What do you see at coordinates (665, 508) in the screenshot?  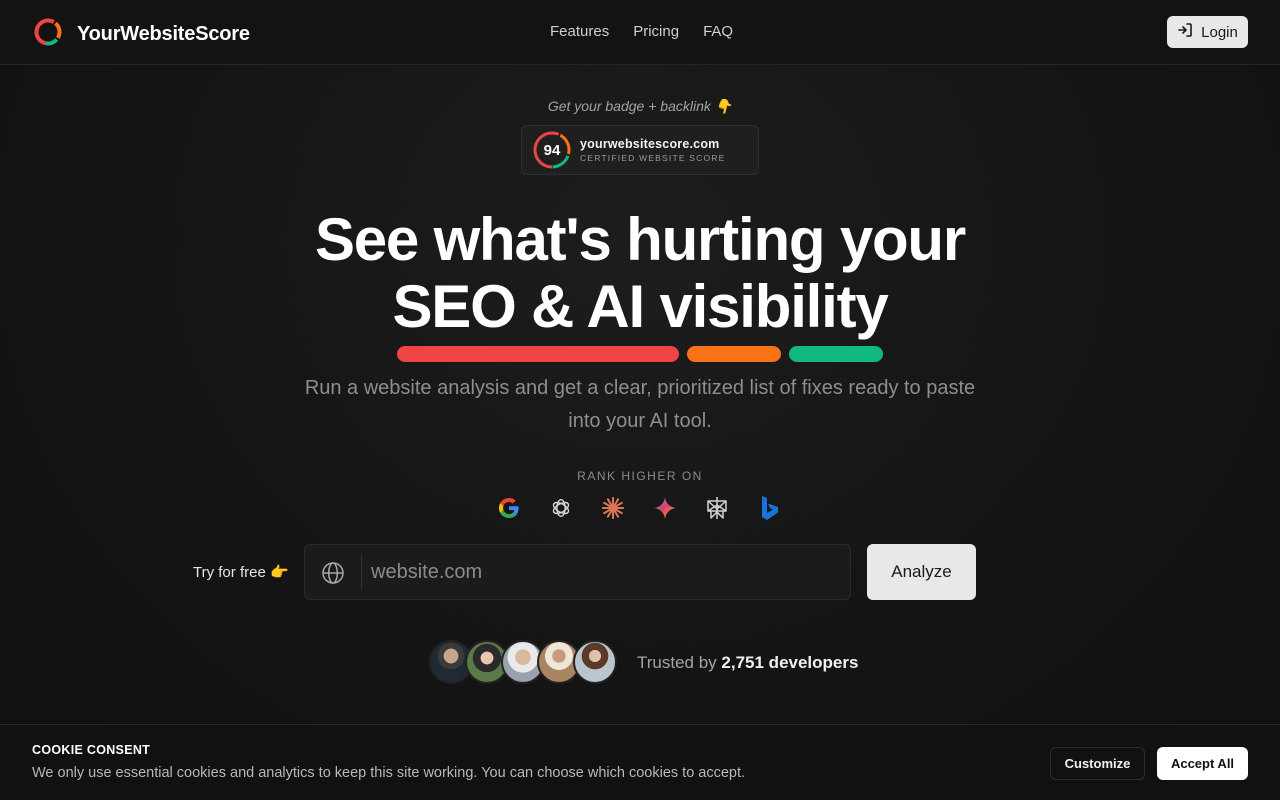 I see `gemini-icon` at bounding box center [665, 508].